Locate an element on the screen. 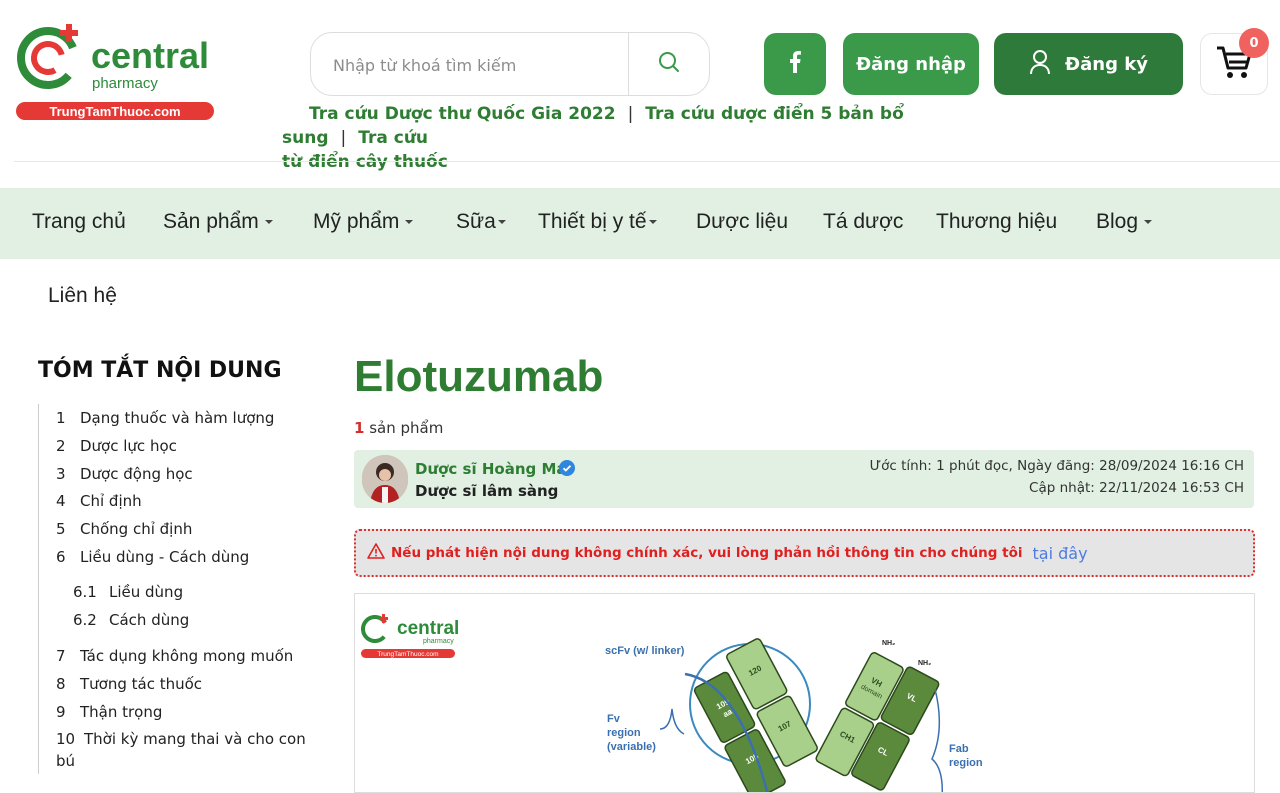 This screenshot has height=793, width=1280. toc-item: 10 Thời kỳ mang thai và cho con is located at coordinates (181, 739).